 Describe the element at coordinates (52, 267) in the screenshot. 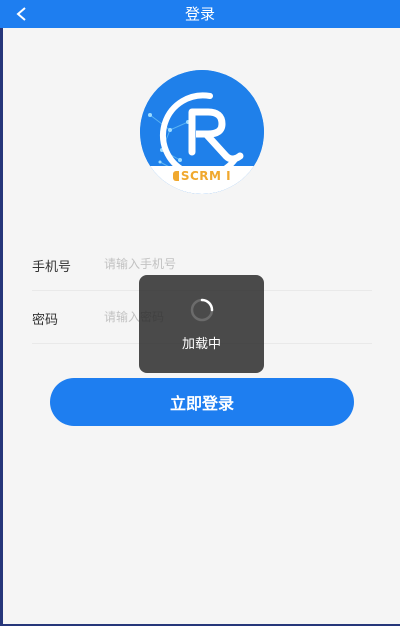

I see `phone-label: 手机号` at that location.